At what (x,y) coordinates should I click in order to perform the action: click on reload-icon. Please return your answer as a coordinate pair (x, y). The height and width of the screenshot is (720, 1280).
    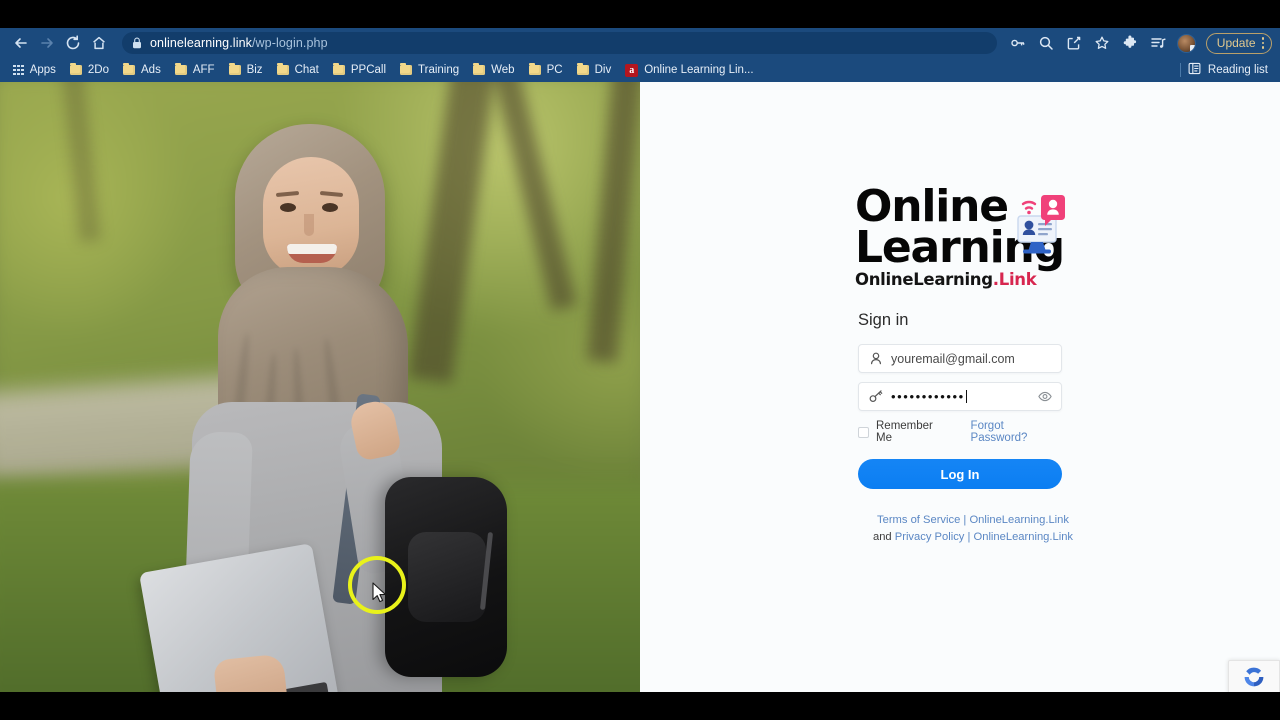
    Looking at the image, I should click on (73, 43).